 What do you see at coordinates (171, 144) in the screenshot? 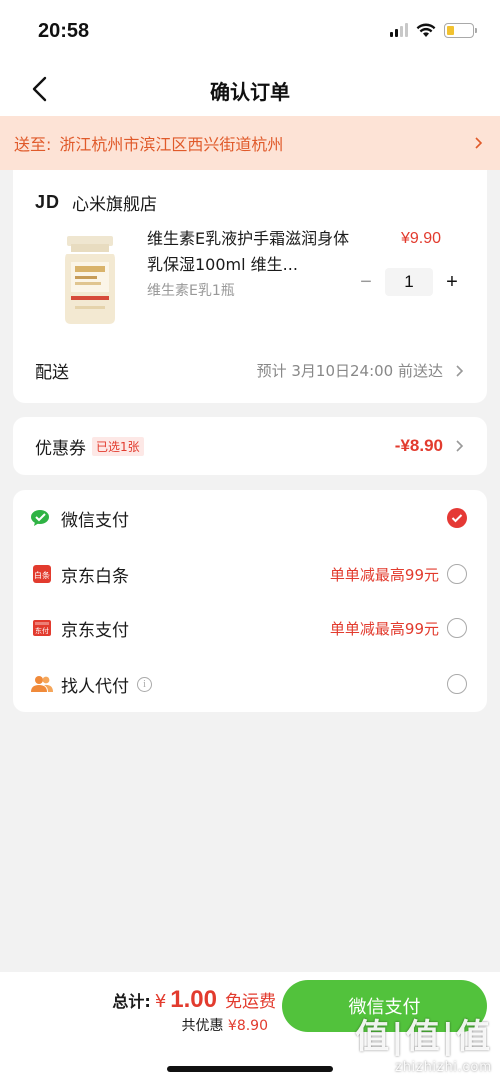
I see `address-text: 浙江杭州市滨江区西兴街道杭州` at bounding box center [171, 144].